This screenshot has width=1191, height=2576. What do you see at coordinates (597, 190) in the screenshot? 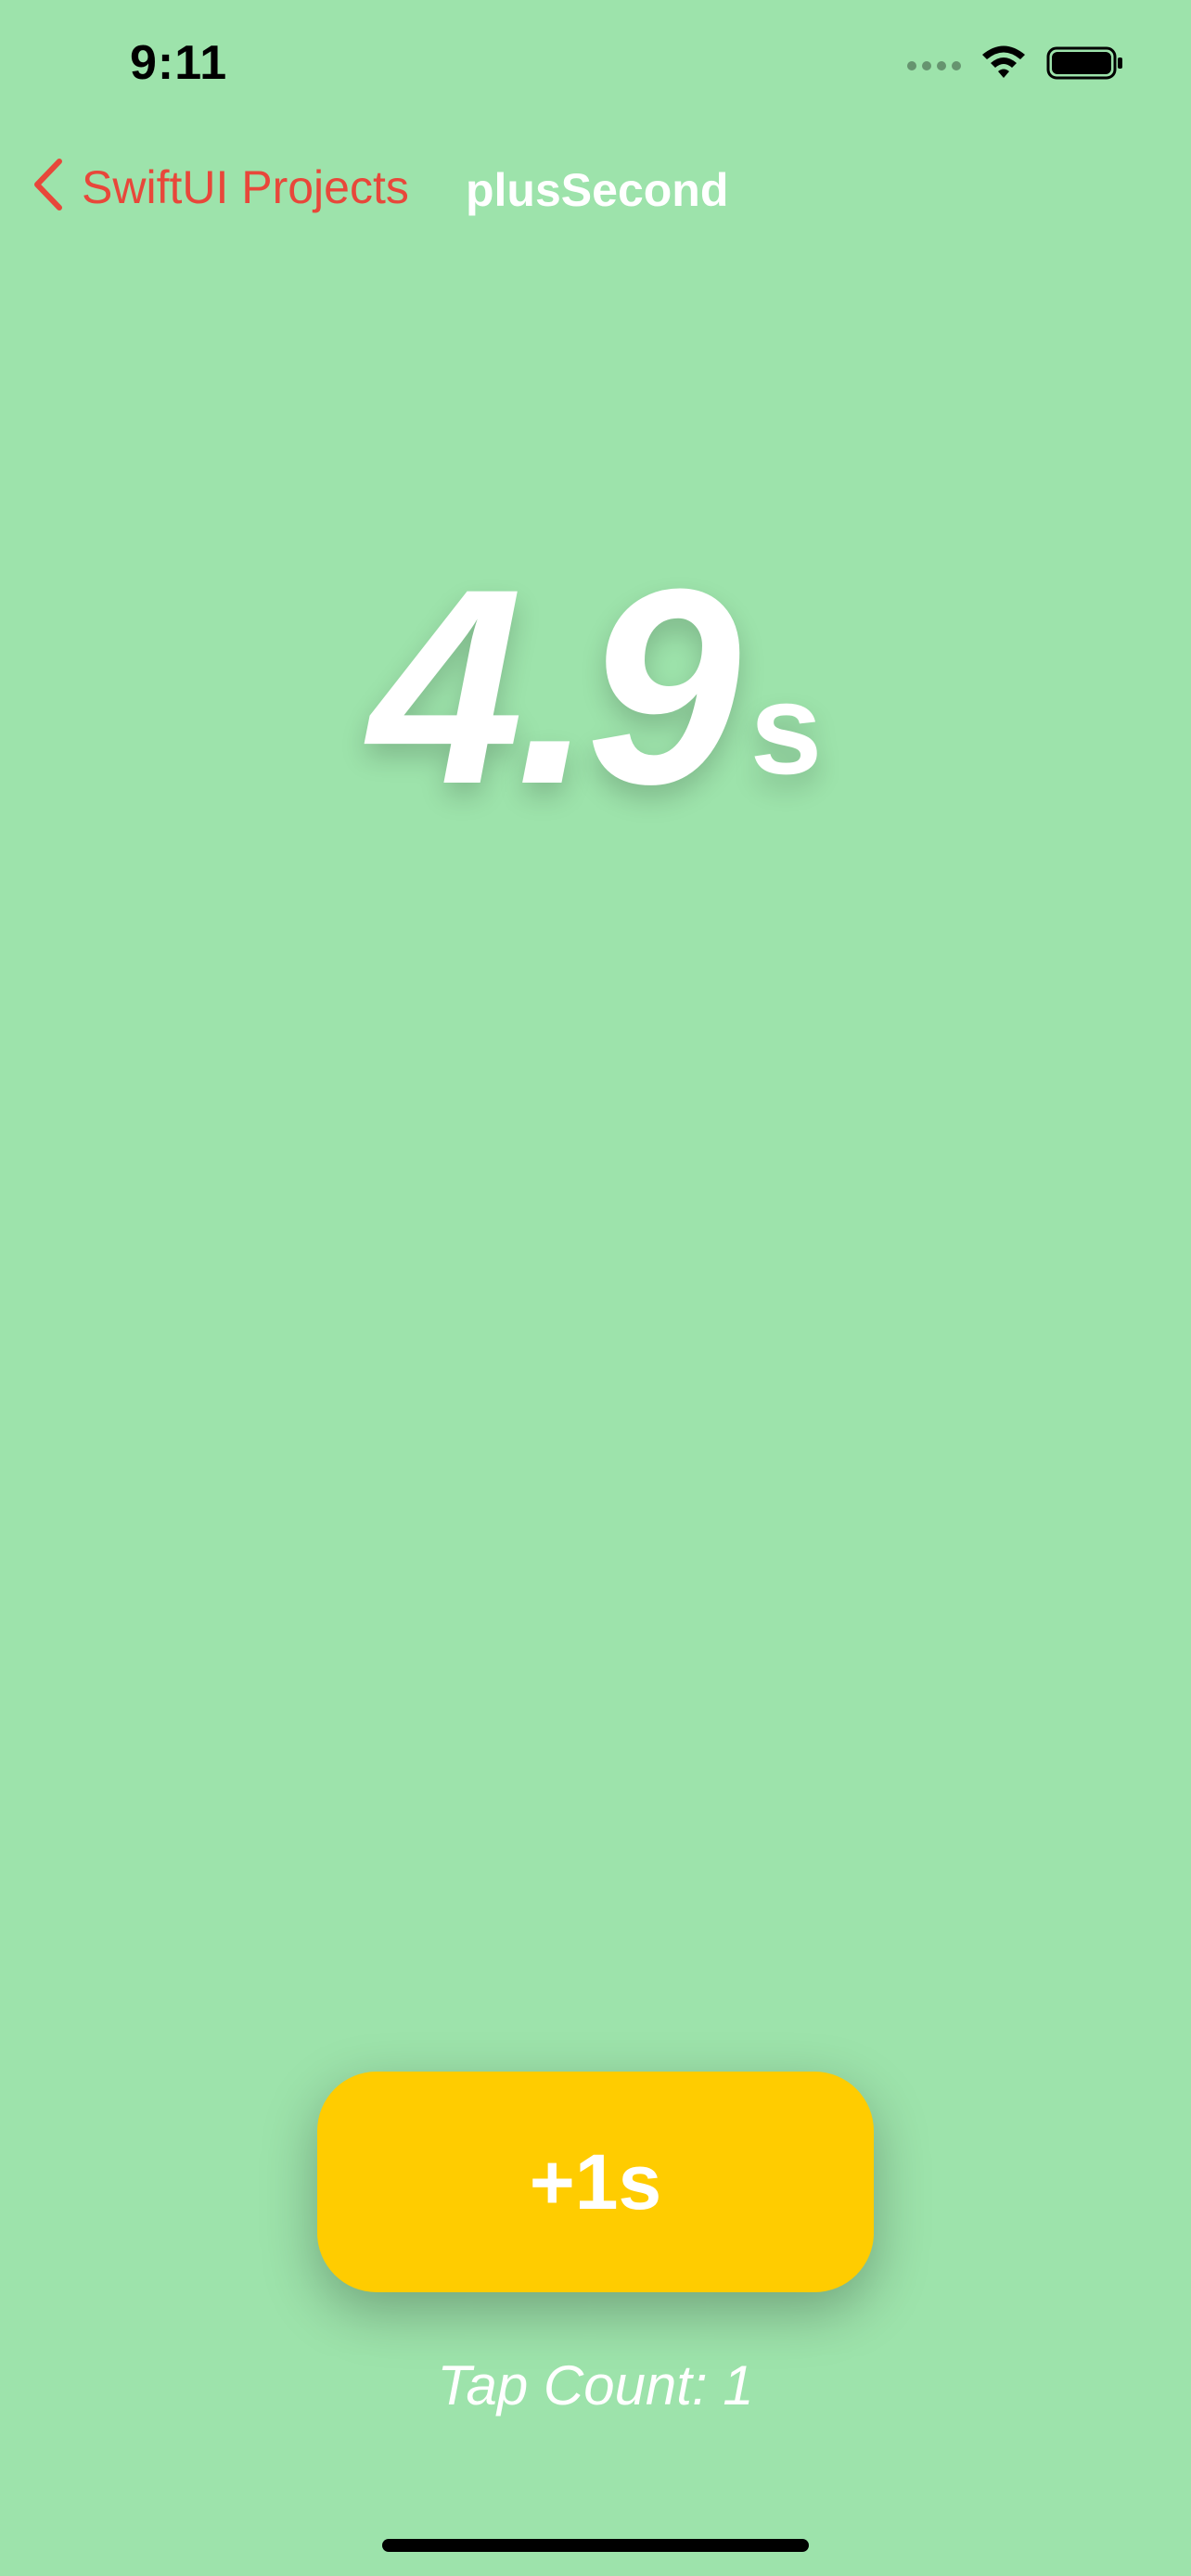
I see `page-title: plusSecond` at bounding box center [597, 190].